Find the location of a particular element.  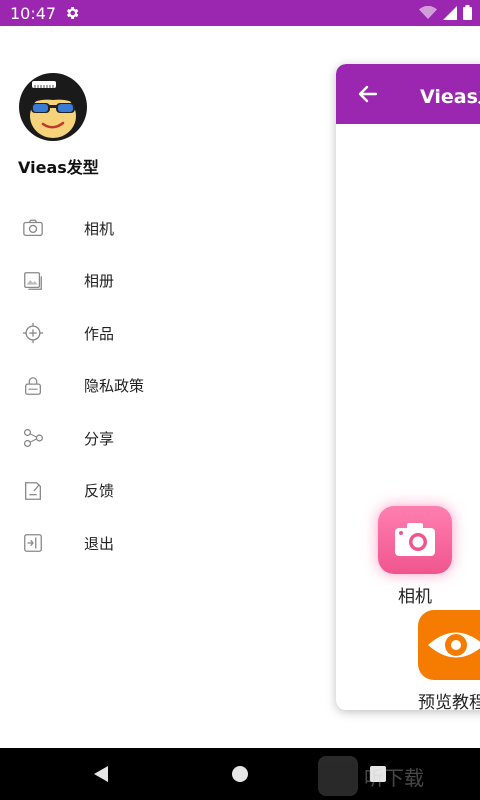

tutorial-tile-button is located at coordinates (449, 645).